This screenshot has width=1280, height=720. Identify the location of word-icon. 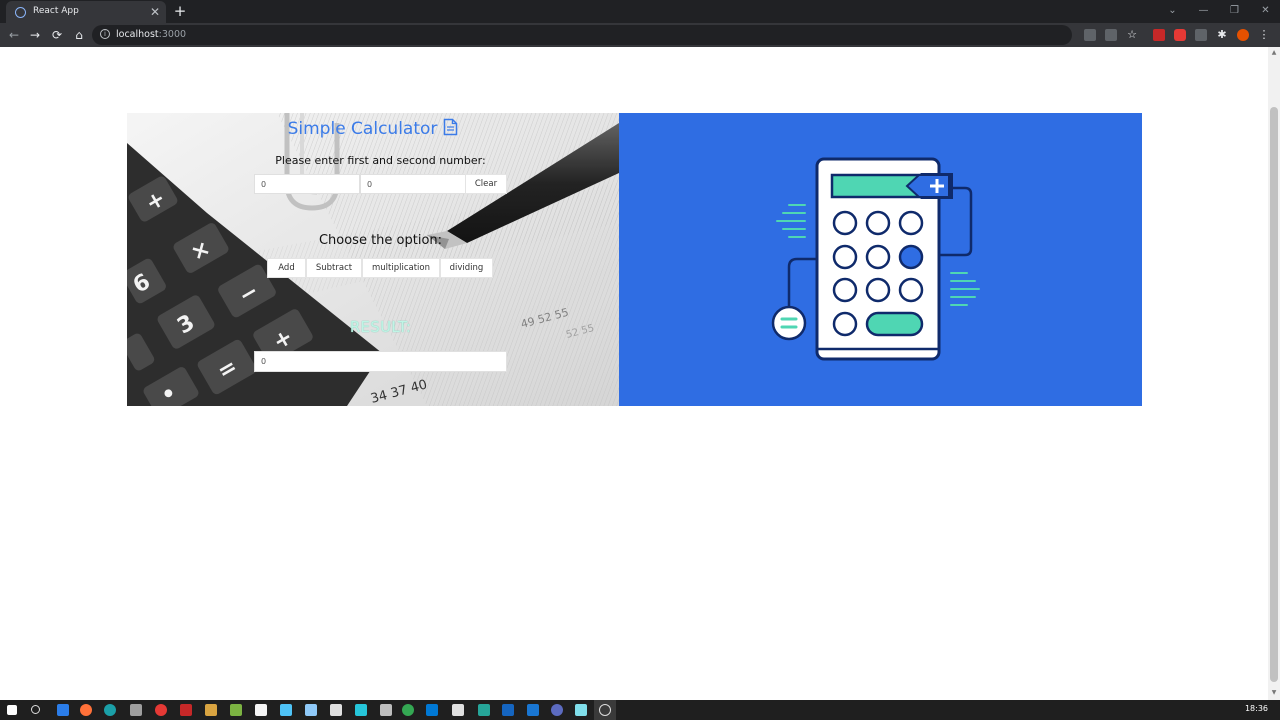
(508, 710).